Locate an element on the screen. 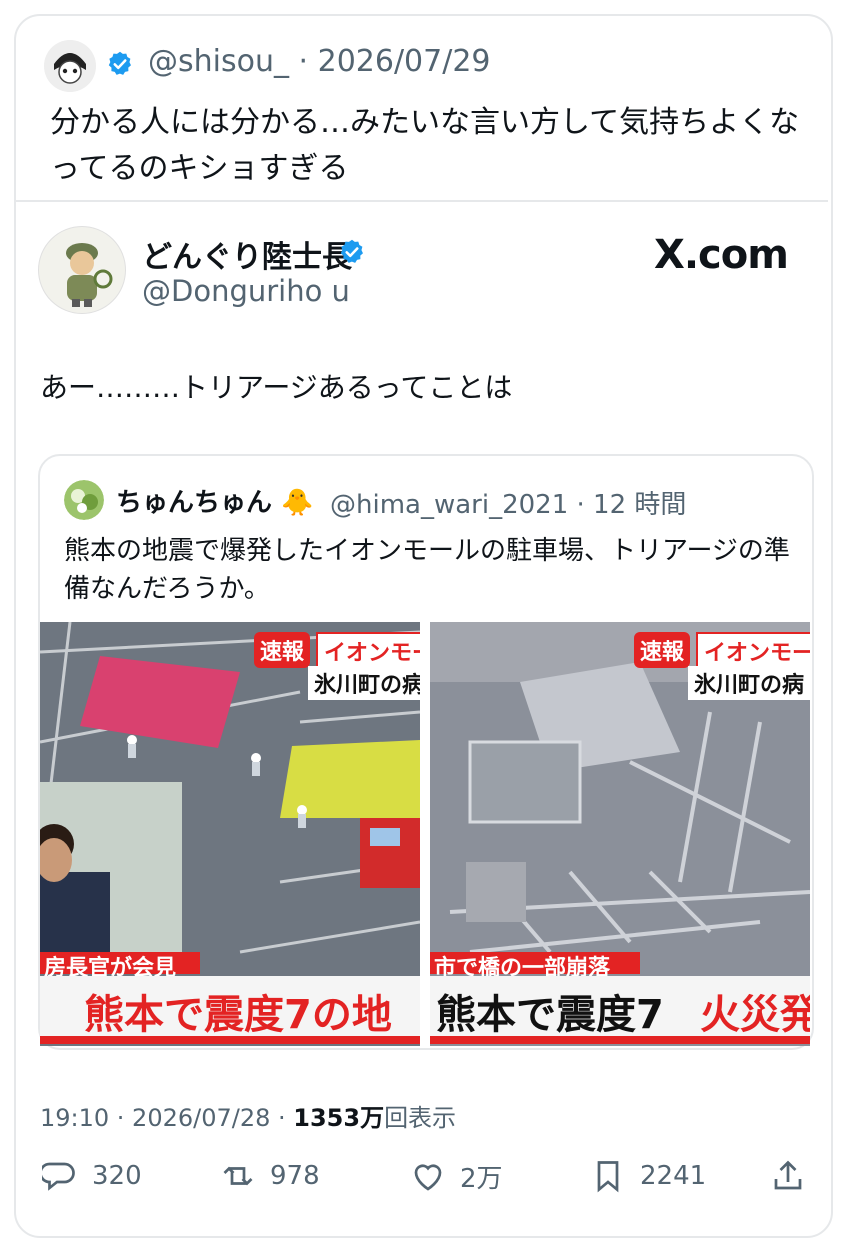  top-tweet-date: · 2026/07/29 is located at coordinates (395, 61).